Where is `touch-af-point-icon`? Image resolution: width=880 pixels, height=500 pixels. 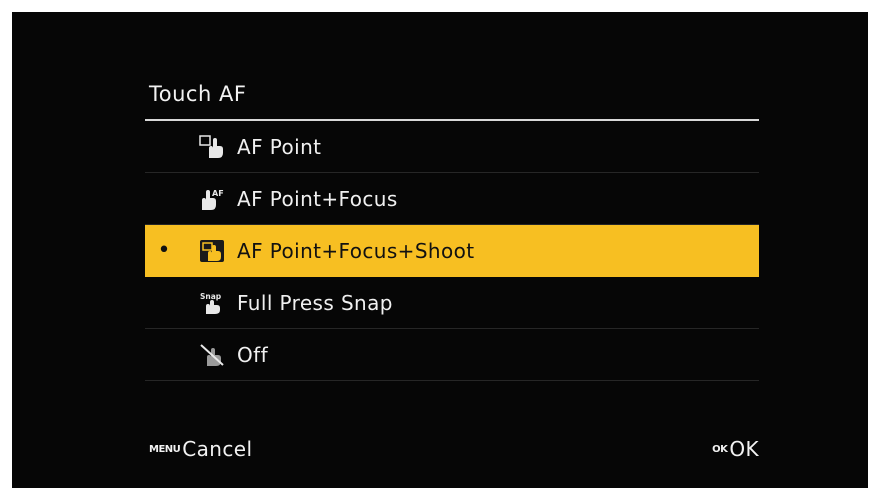
touch-af-point-icon is located at coordinates (212, 147).